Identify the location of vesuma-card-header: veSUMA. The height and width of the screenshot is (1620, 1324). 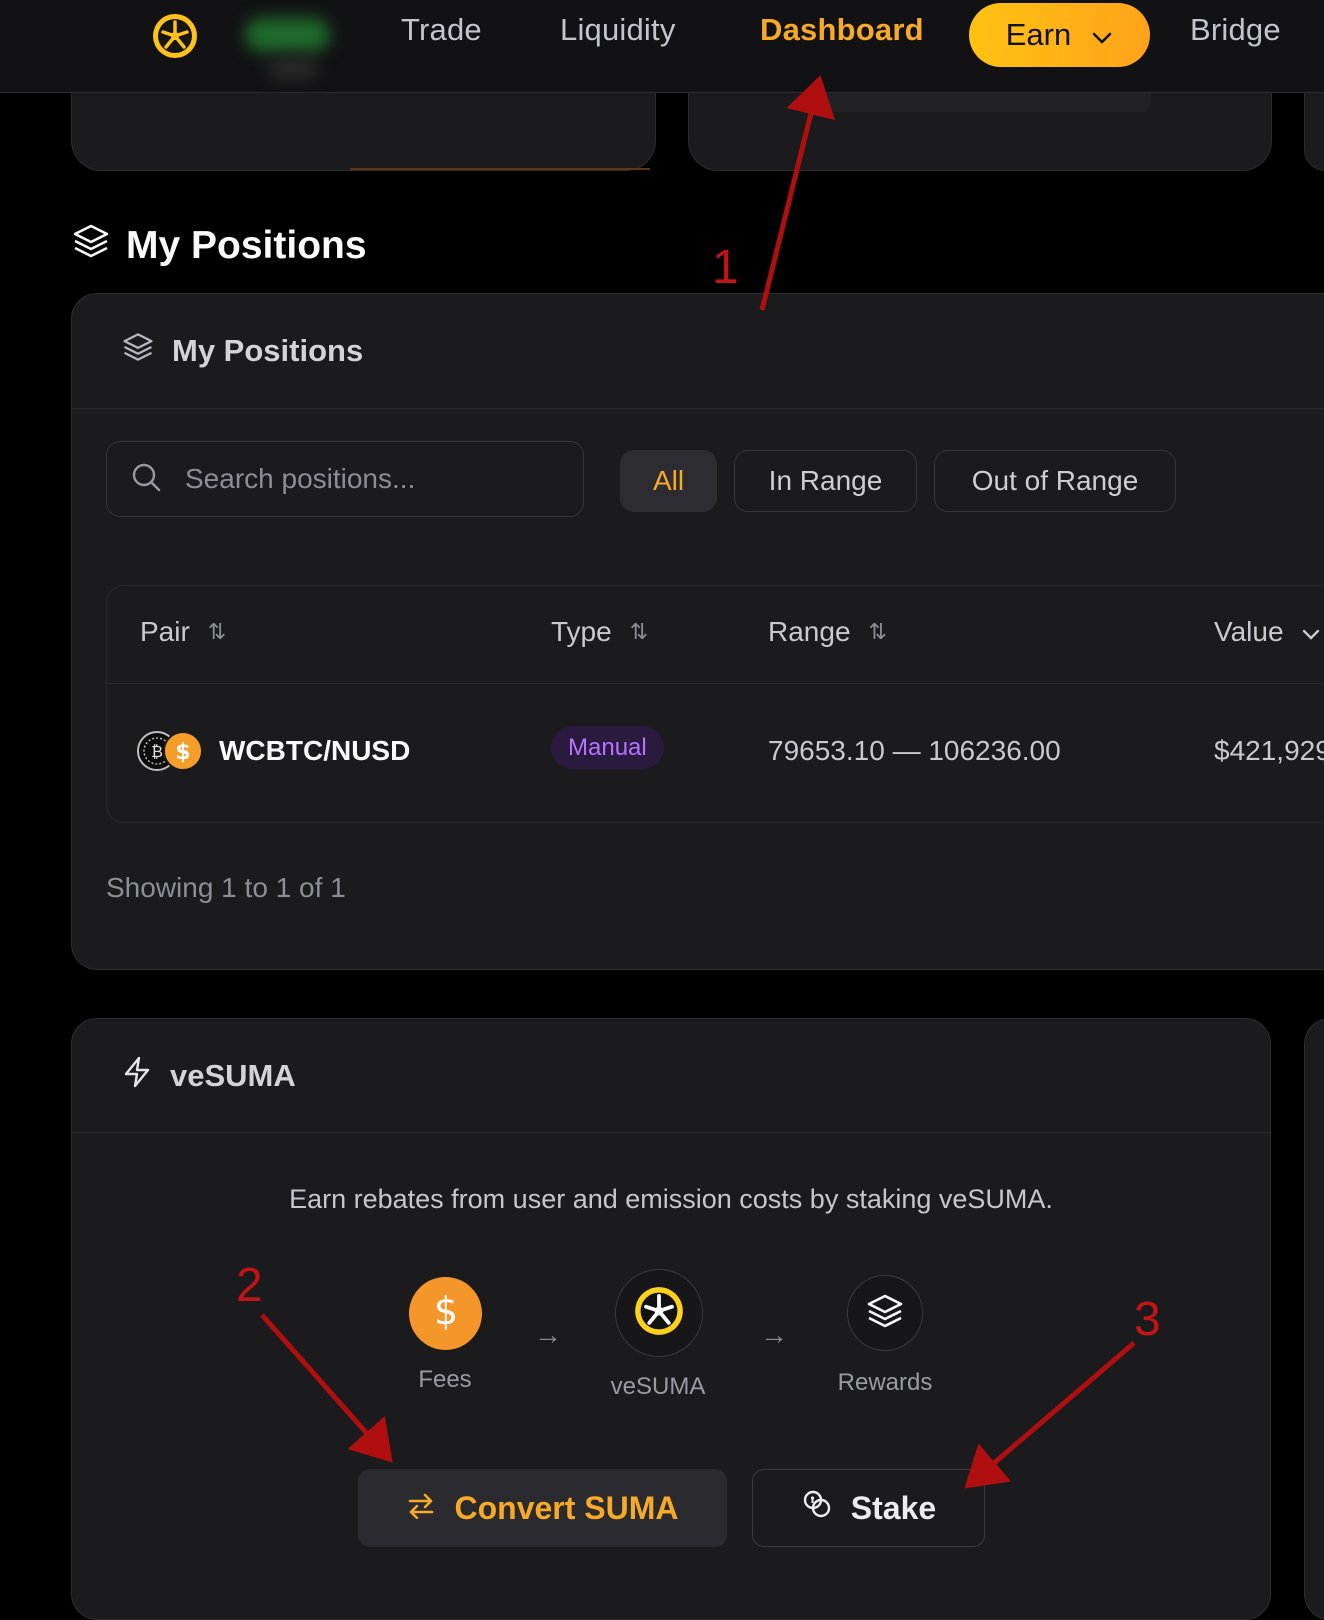
(671, 1076).